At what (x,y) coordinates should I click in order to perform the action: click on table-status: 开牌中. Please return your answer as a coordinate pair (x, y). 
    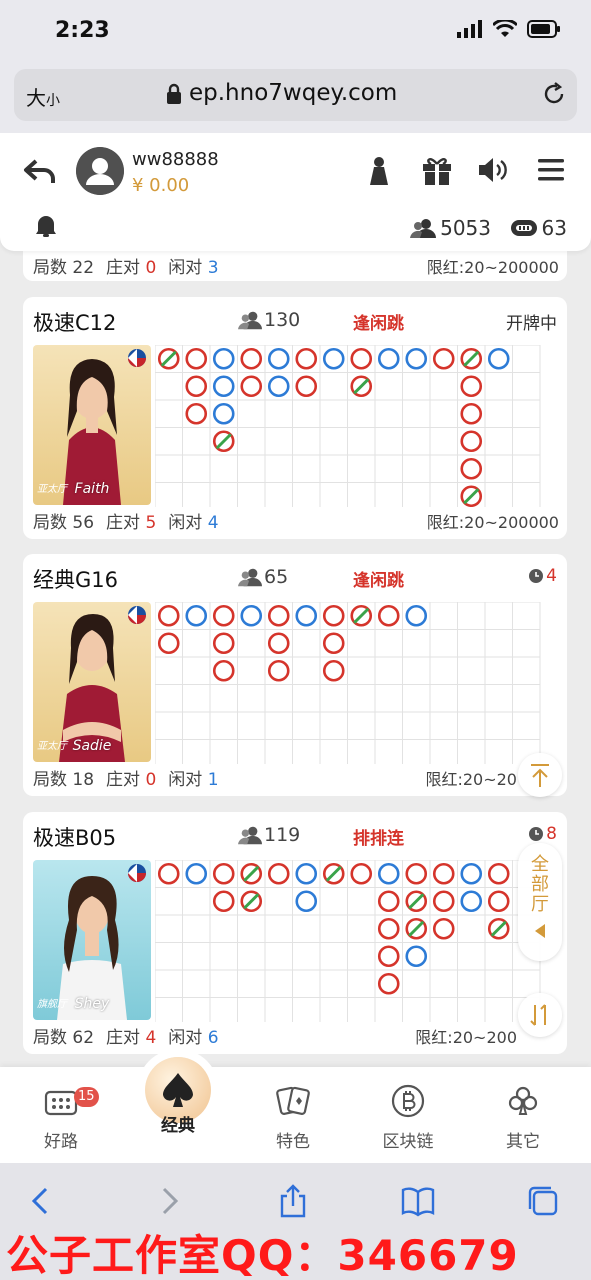
    Looking at the image, I should click on (531, 324).